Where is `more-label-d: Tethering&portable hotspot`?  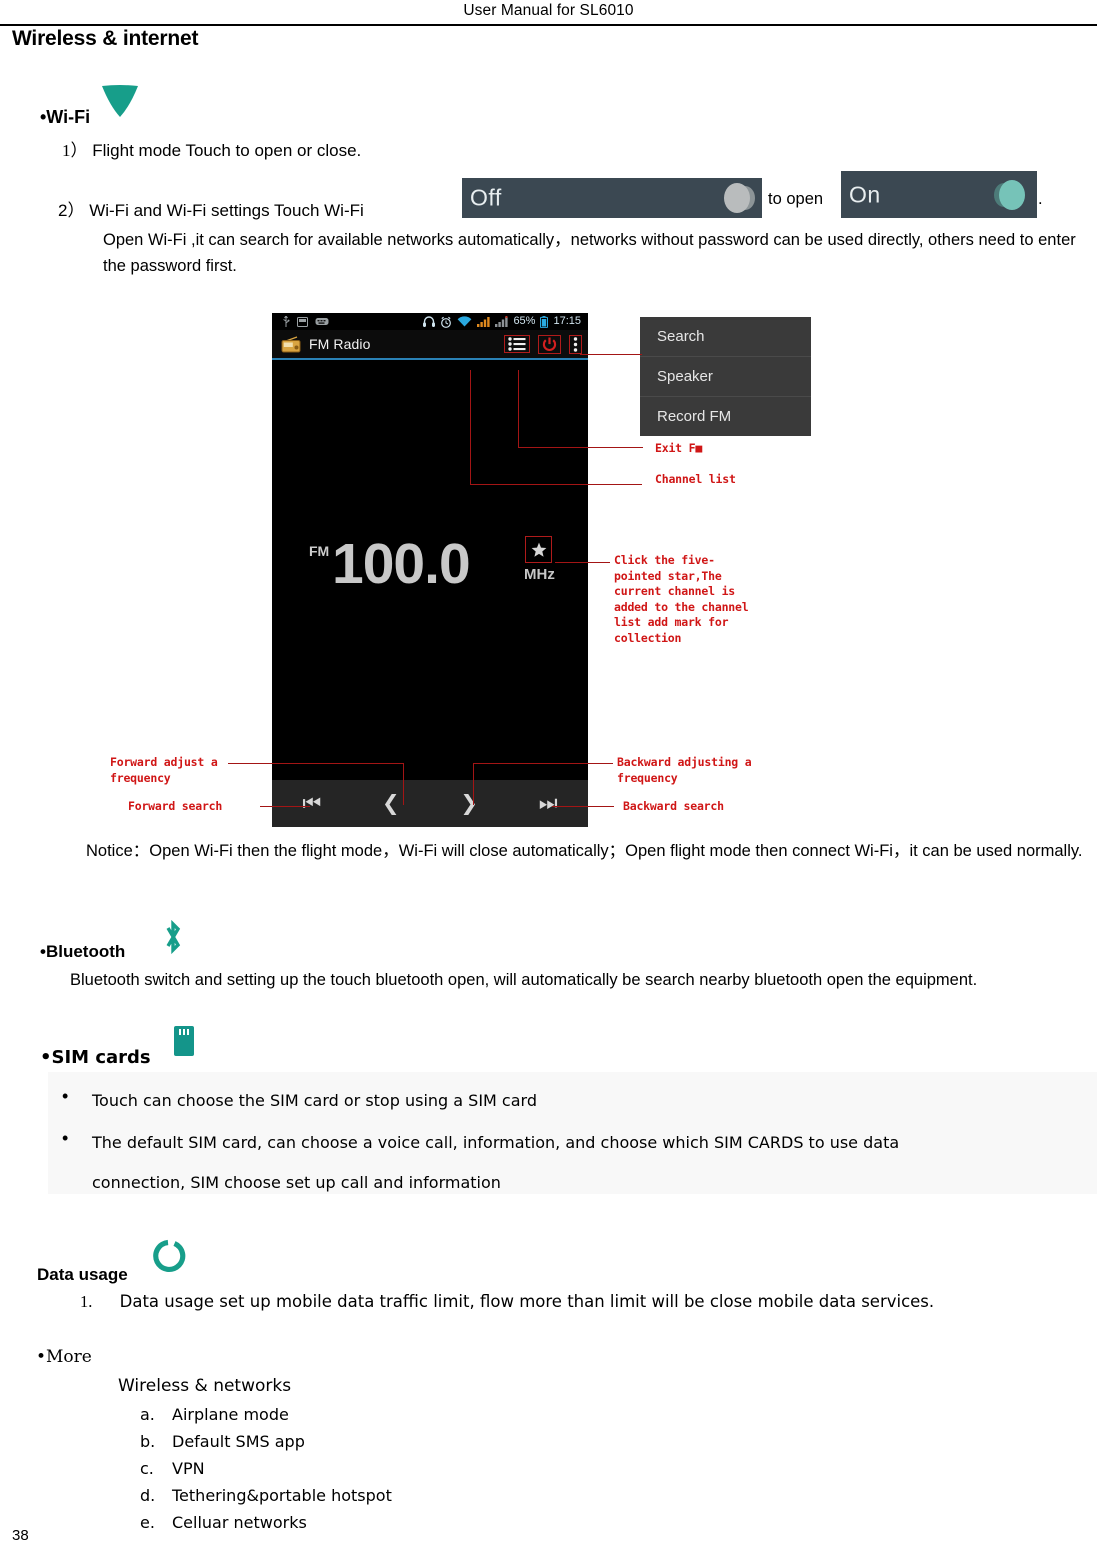
more-label-d: Tethering&portable hotspot is located at coordinates (282, 1495).